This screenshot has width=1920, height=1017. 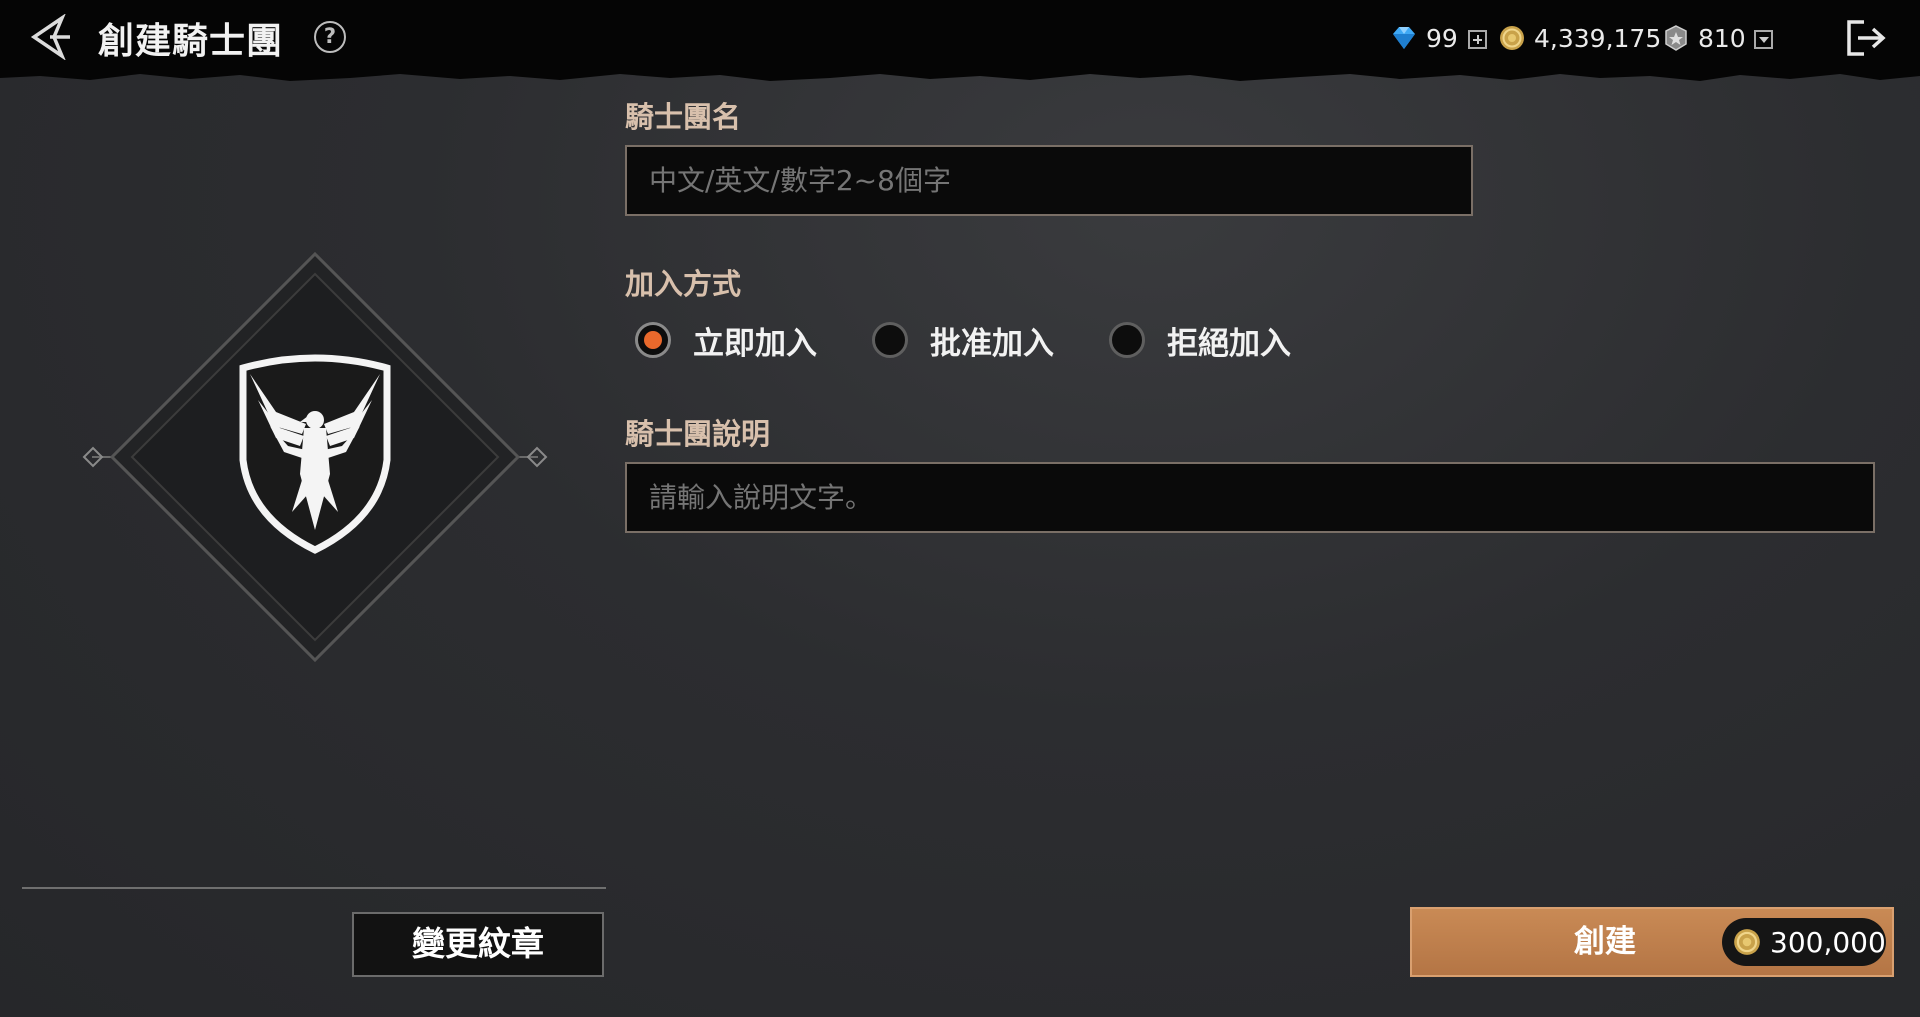 I want to click on radio-instant-join: 立即加入, so click(x=726, y=341).